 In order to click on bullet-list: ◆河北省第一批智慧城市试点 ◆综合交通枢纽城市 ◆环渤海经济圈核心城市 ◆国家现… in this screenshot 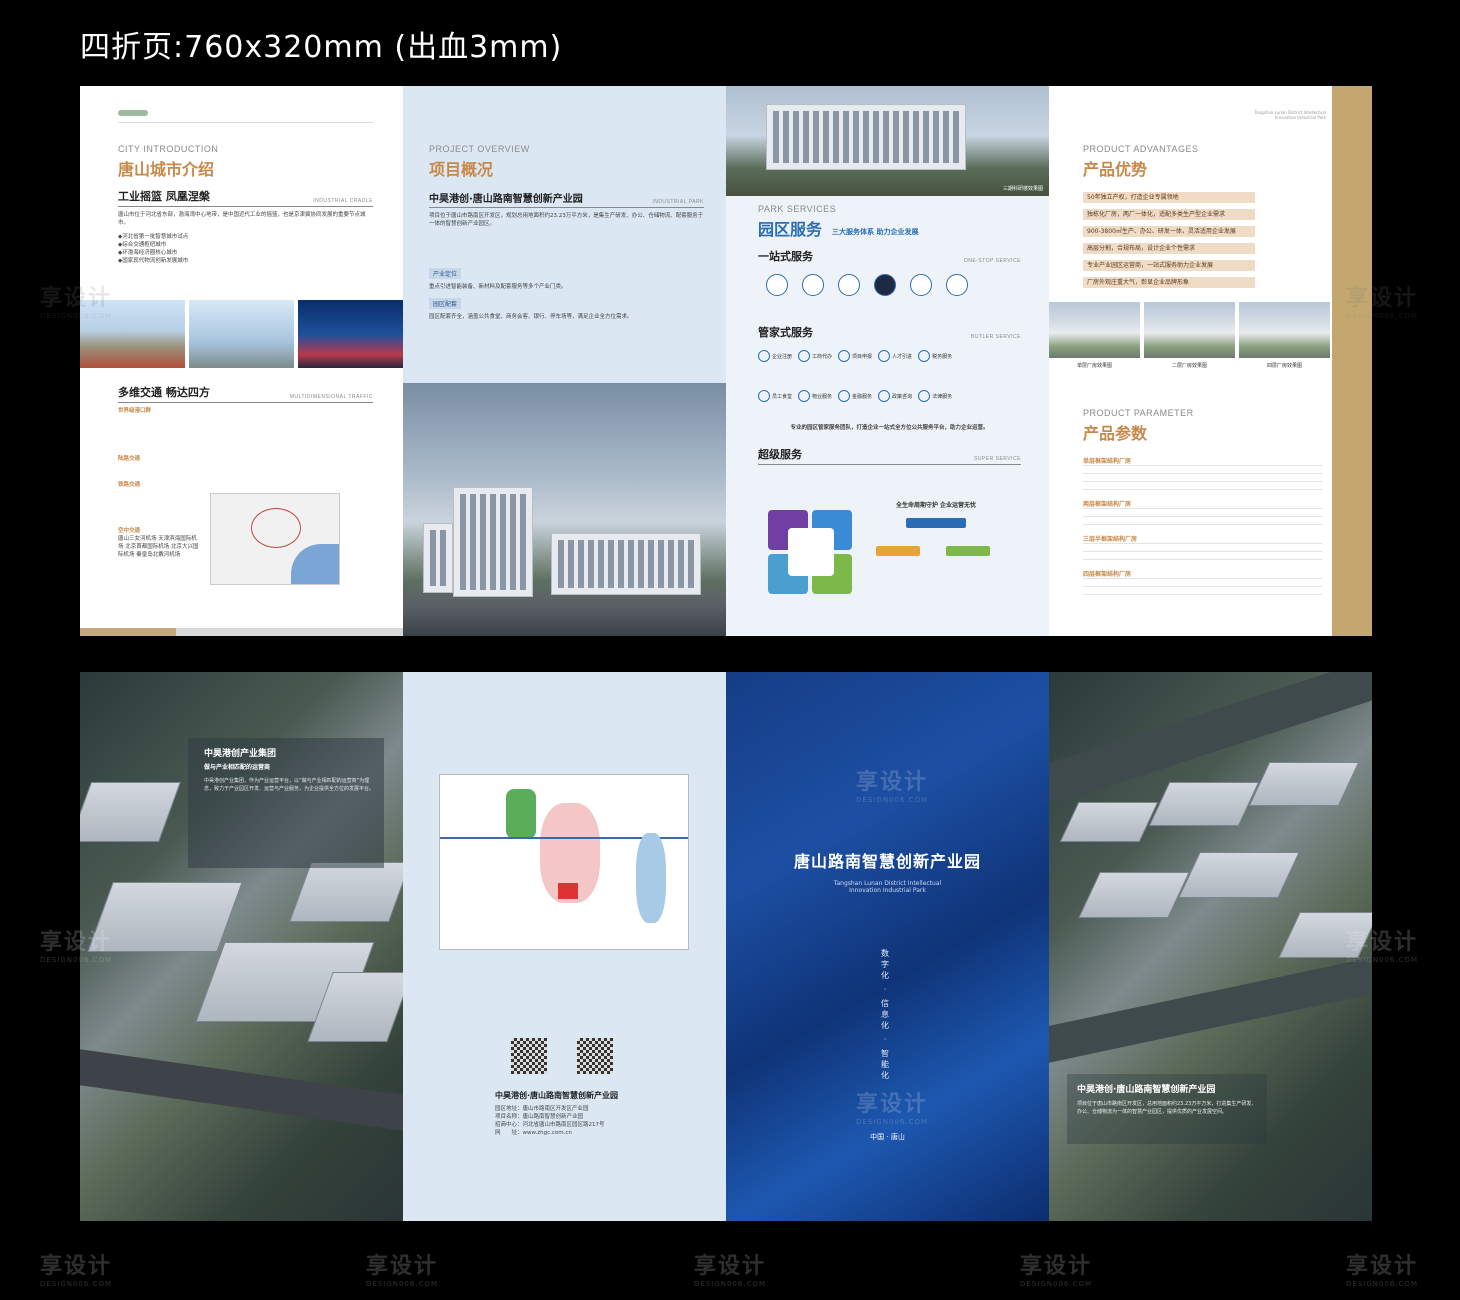, I will do `click(245, 249)`.